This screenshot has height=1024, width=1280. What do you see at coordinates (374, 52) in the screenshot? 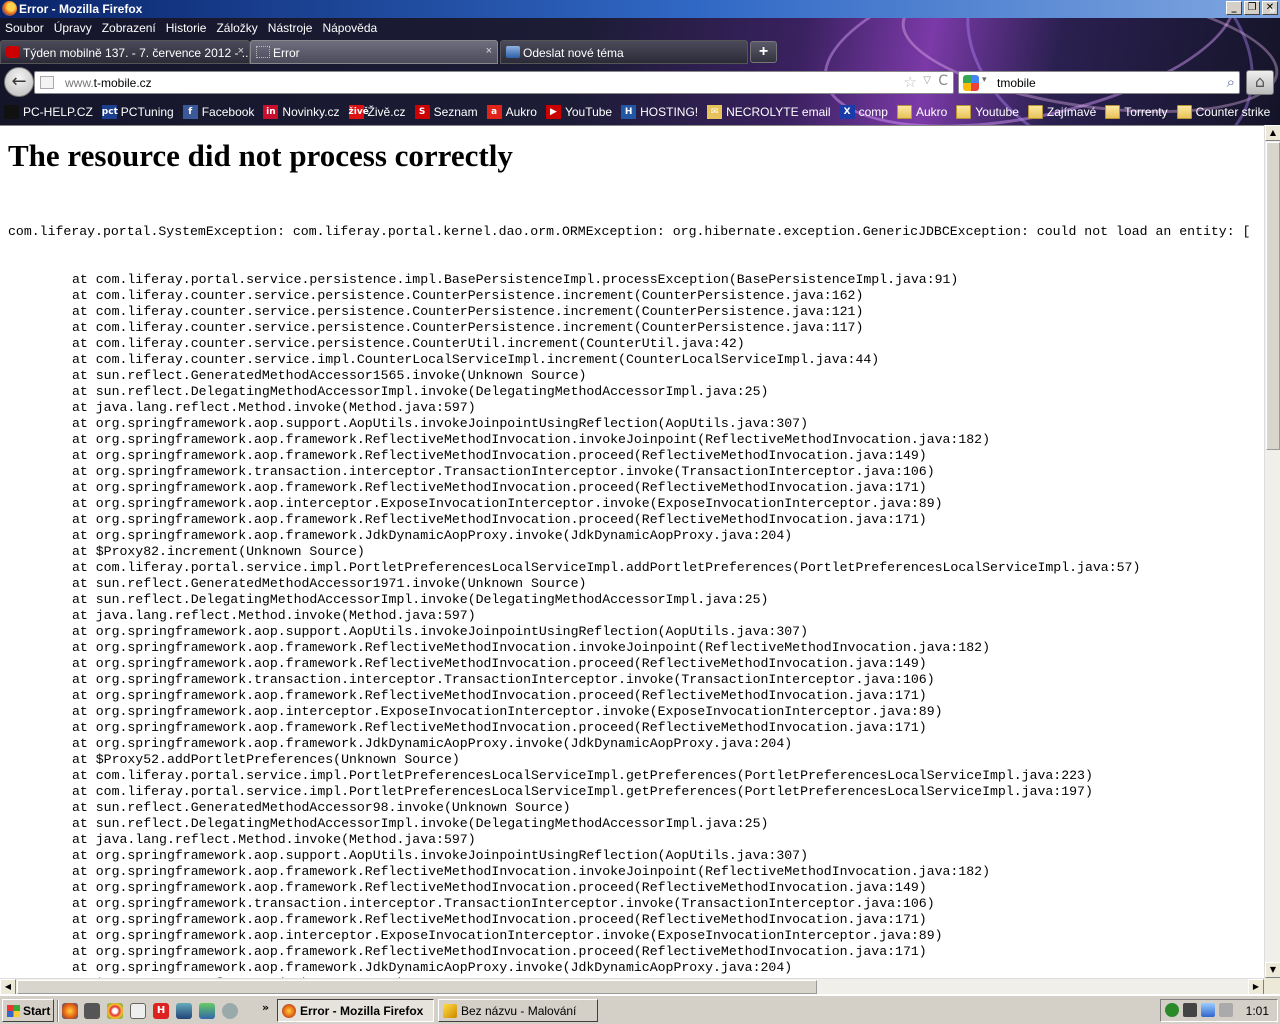
I see `tab-error: Error ×` at bounding box center [374, 52].